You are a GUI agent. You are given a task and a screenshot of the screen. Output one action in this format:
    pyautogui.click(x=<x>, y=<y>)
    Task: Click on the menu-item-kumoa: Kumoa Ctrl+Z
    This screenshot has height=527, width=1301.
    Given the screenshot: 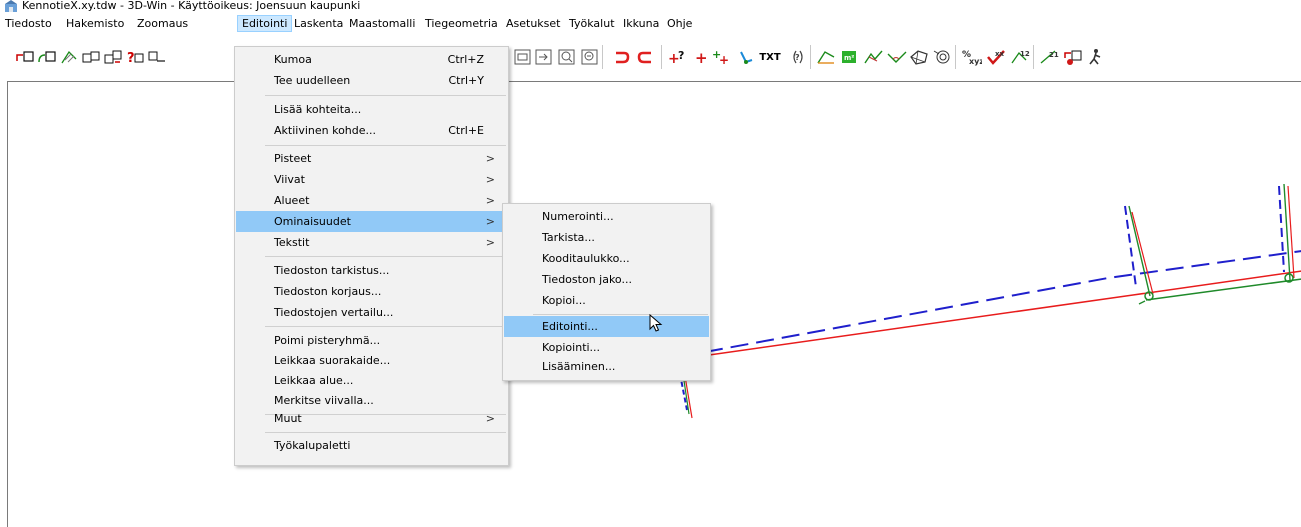 What is the action you would take?
    pyautogui.click(x=371, y=59)
    